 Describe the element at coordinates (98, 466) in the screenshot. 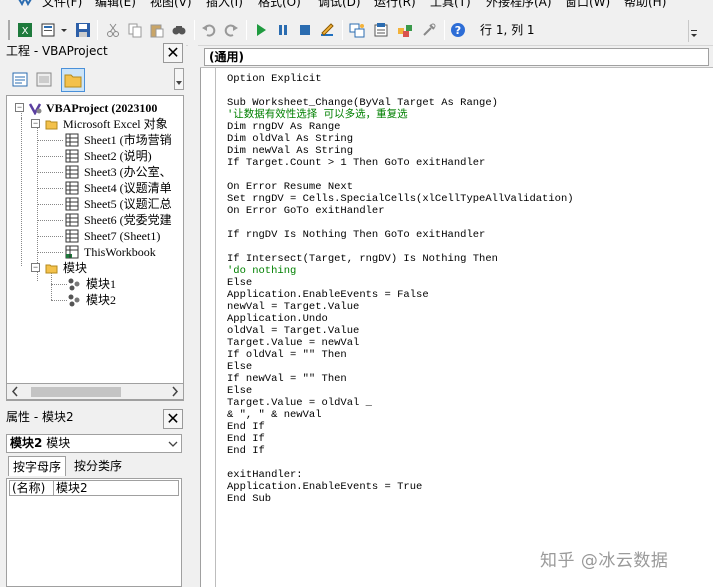

I see `tab-categorized: 按分类序` at that location.